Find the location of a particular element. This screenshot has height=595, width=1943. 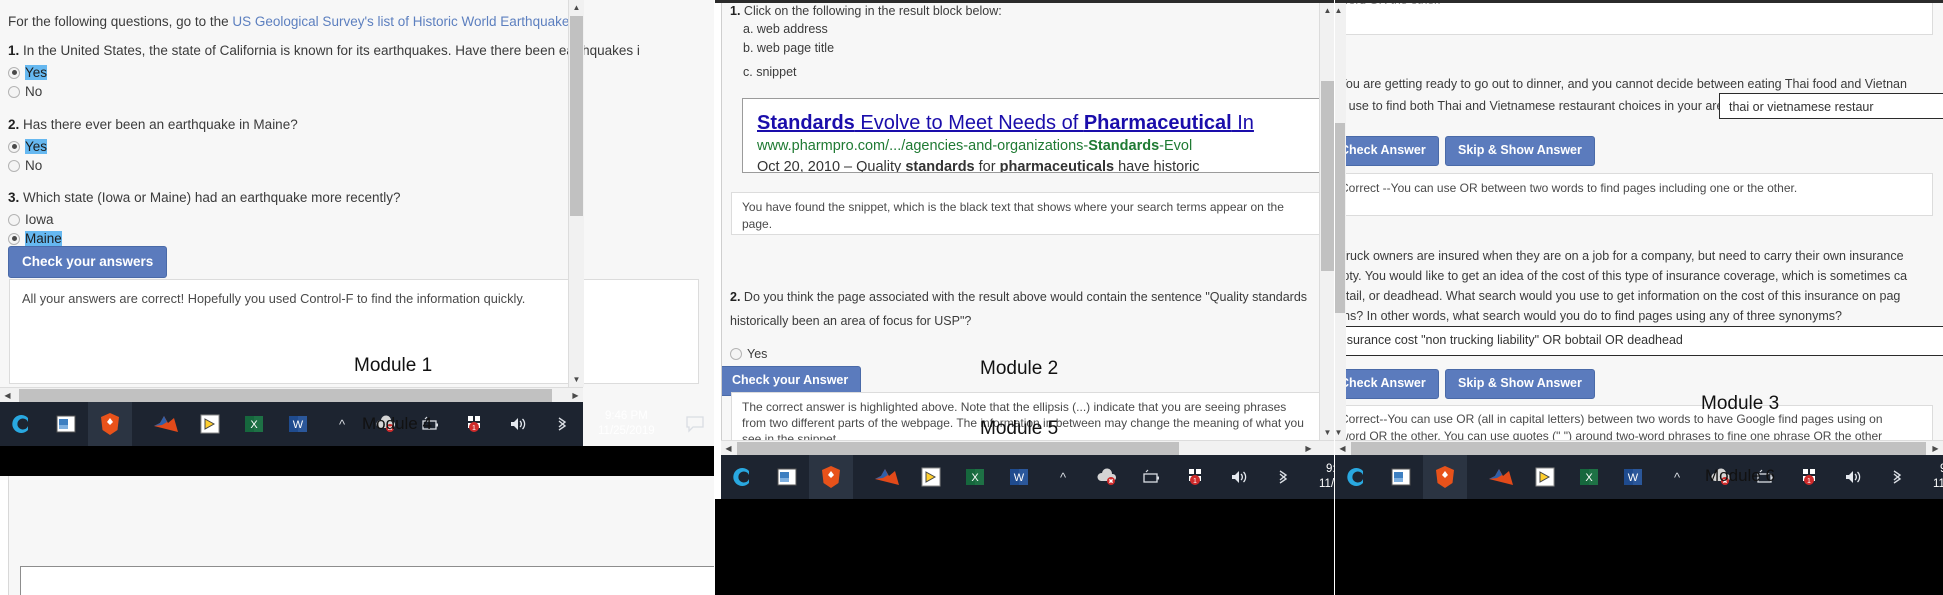

module1-taskbar-label: Module 4 is located at coordinates (397, 423).